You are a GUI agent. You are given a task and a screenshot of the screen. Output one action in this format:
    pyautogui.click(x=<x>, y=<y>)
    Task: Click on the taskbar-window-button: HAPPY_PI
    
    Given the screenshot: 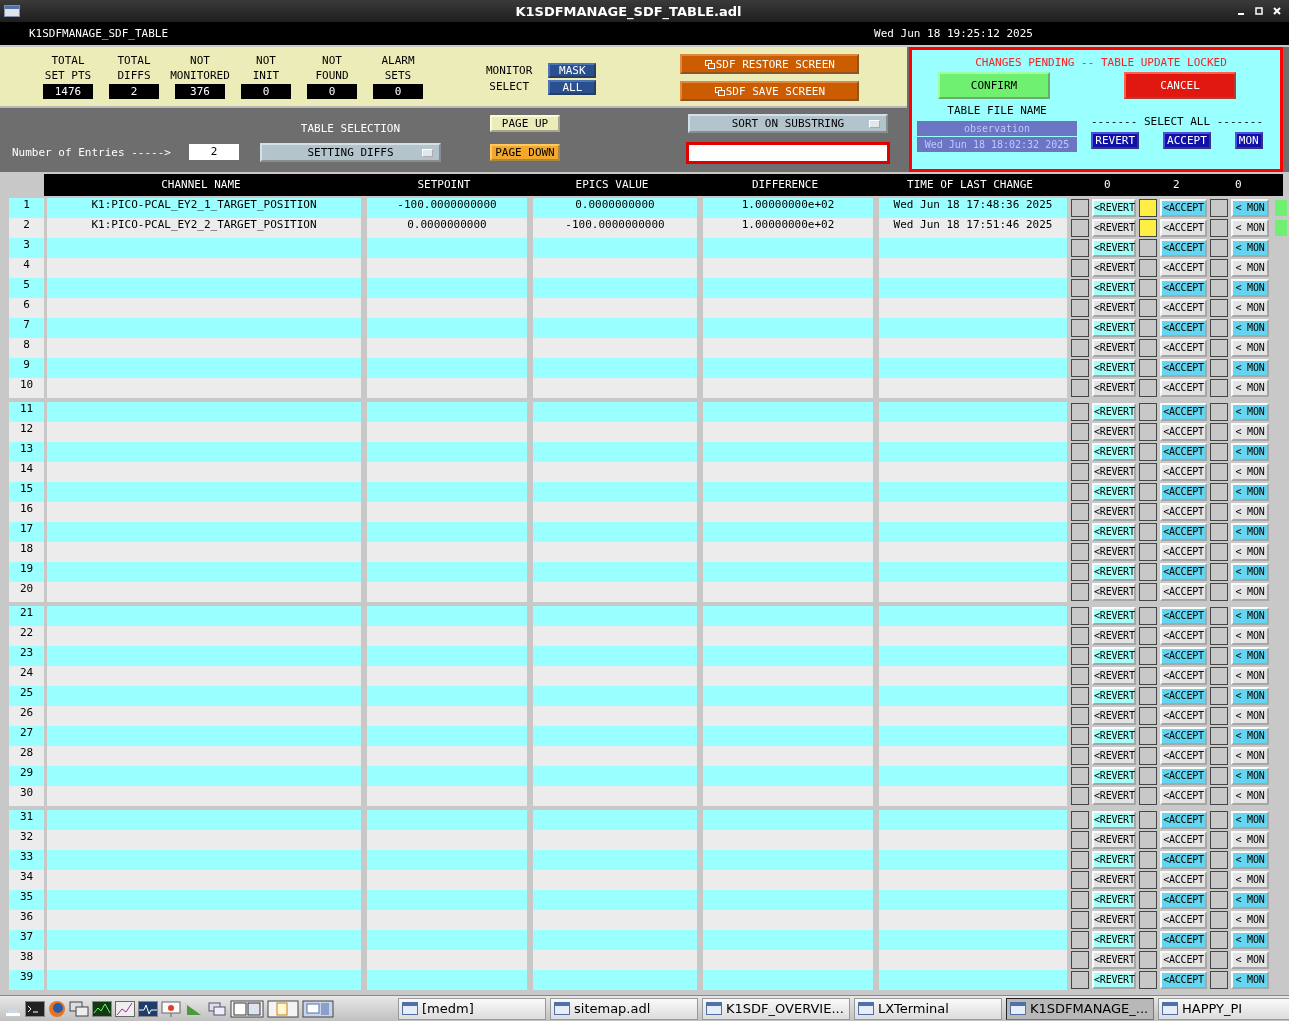 What is the action you would take?
    pyautogui.click(x=1223, y=1008)
    